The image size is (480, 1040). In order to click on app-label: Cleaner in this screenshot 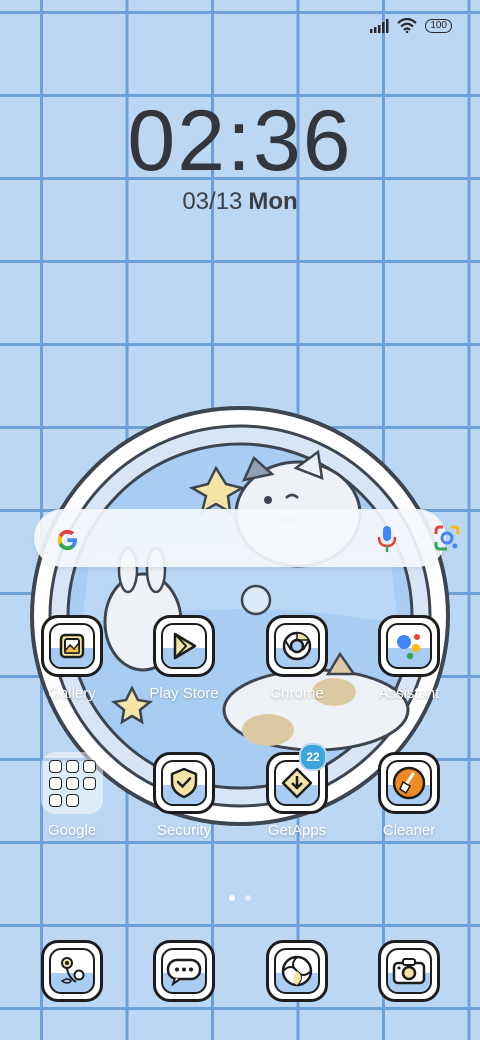, I will do `click(409, 830)`.